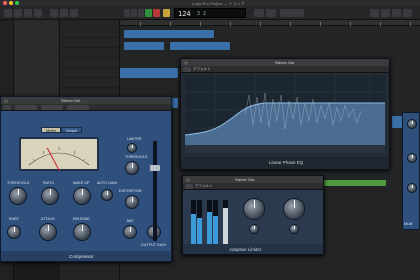 This screenshot has height=280, width=420. Describe the element at coordinates (153, 245) in the screenshot. I see `output-gain-label: OUTPUT GAIN` at that location.